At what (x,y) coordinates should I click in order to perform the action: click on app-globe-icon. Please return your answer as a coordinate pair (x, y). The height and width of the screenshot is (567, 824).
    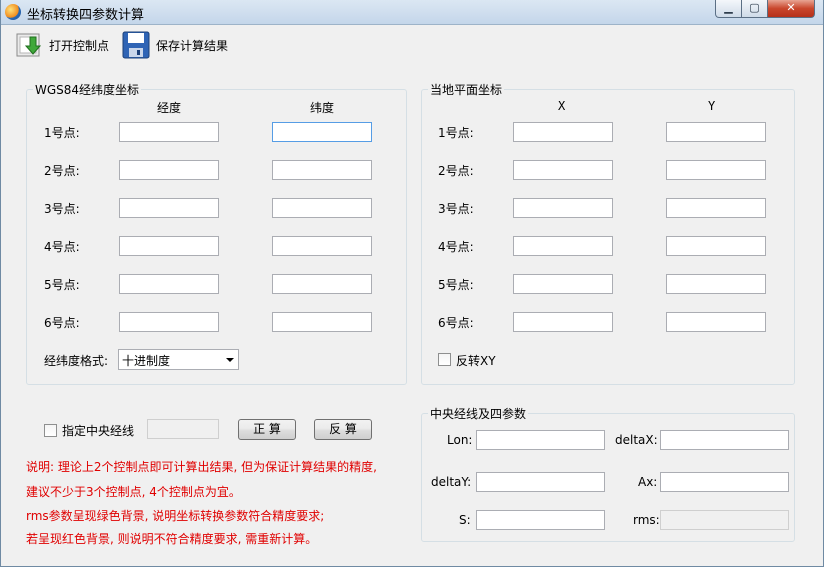
    Looking at the image, I should click on (13, 12).